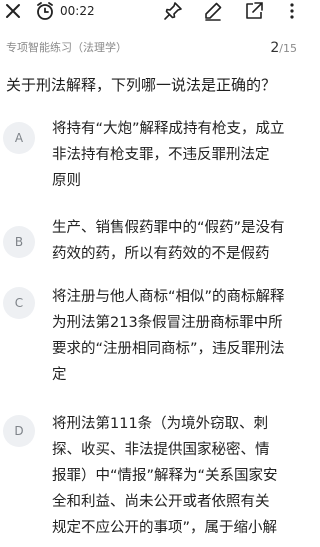 This screenshot has height=547, width=320. What do you see at coordinates (45, 11) in the screenshot?
I see `clock-icon` at bounding box center [45, 11].